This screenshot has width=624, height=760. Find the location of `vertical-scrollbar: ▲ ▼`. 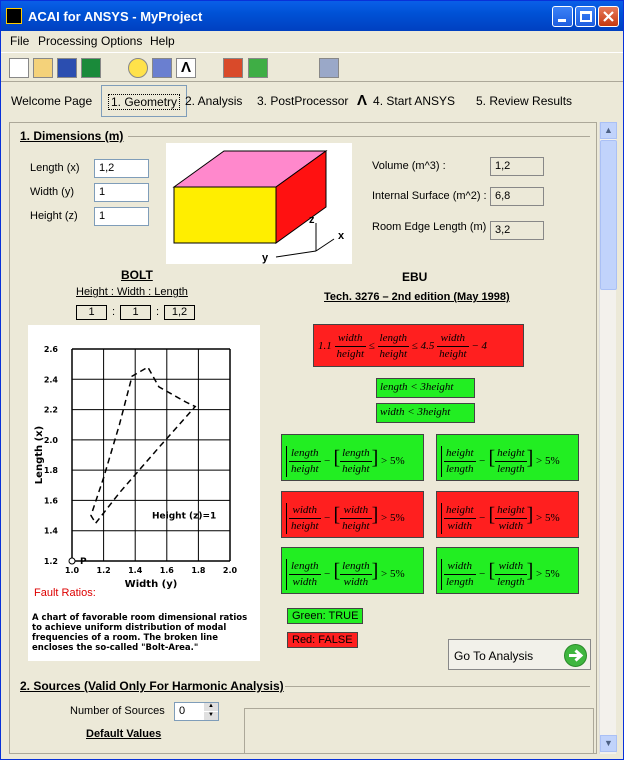

vertical-scrollbar: ▲ ▼ is located at coordinates (608, 438).